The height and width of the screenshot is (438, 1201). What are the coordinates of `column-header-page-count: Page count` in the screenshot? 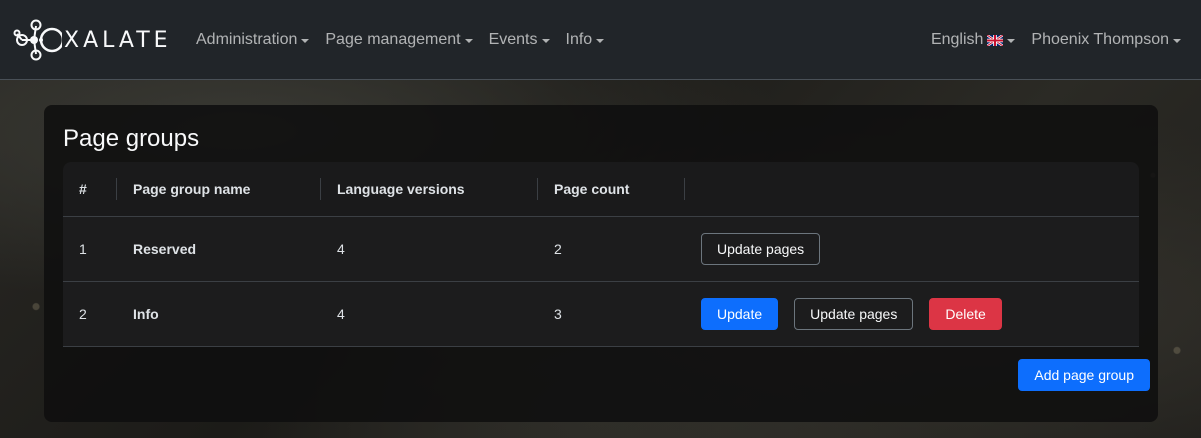 It's located at (611, 189).